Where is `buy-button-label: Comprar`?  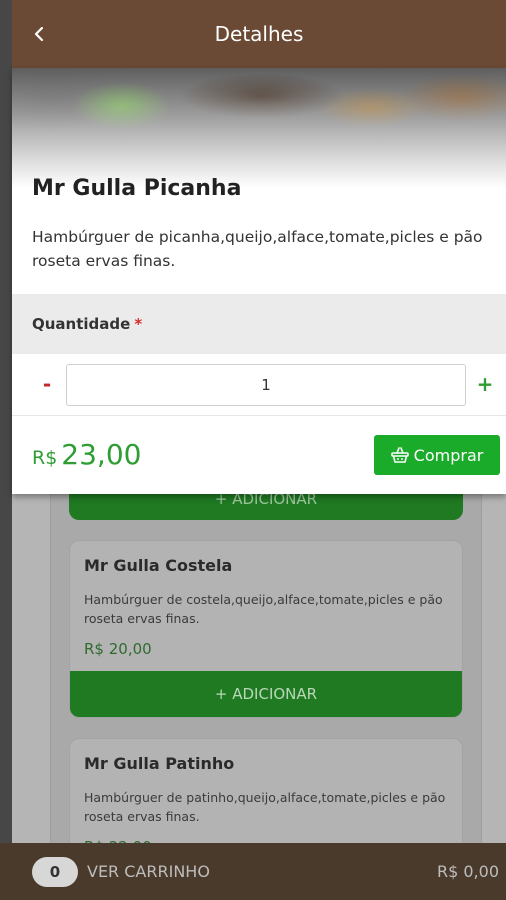 buy-button-label: Comprar is located at coordinates (448, 455).